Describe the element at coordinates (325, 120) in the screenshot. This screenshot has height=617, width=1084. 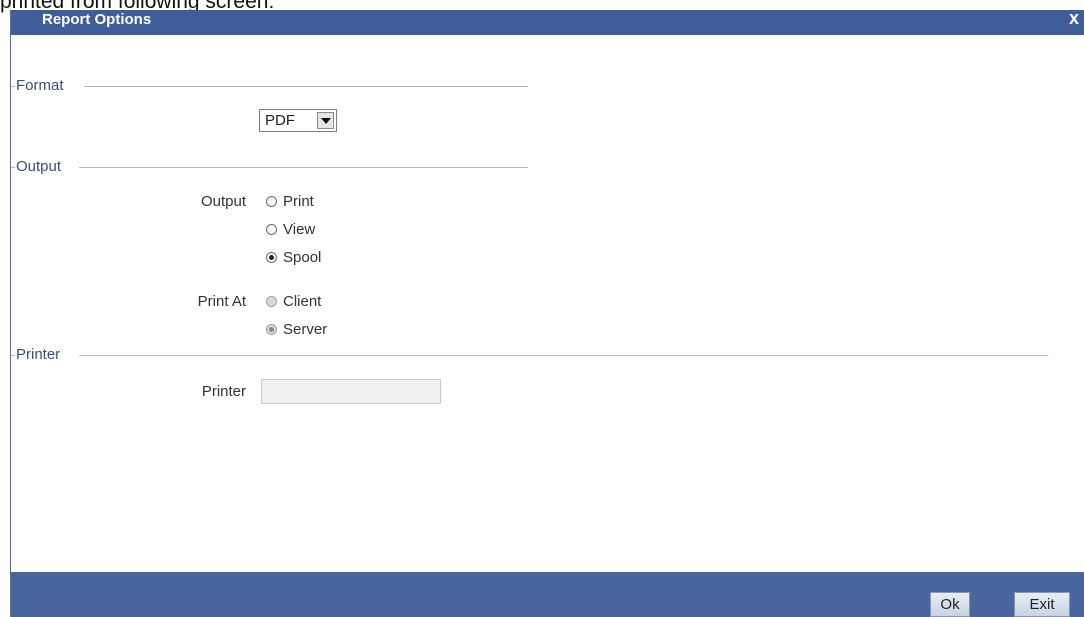
I see `chevron-down-icon` at that location.